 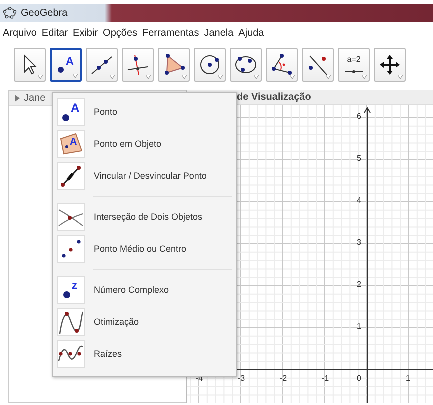 I want to click on axis-label: -2, so click(x=284, y=379).